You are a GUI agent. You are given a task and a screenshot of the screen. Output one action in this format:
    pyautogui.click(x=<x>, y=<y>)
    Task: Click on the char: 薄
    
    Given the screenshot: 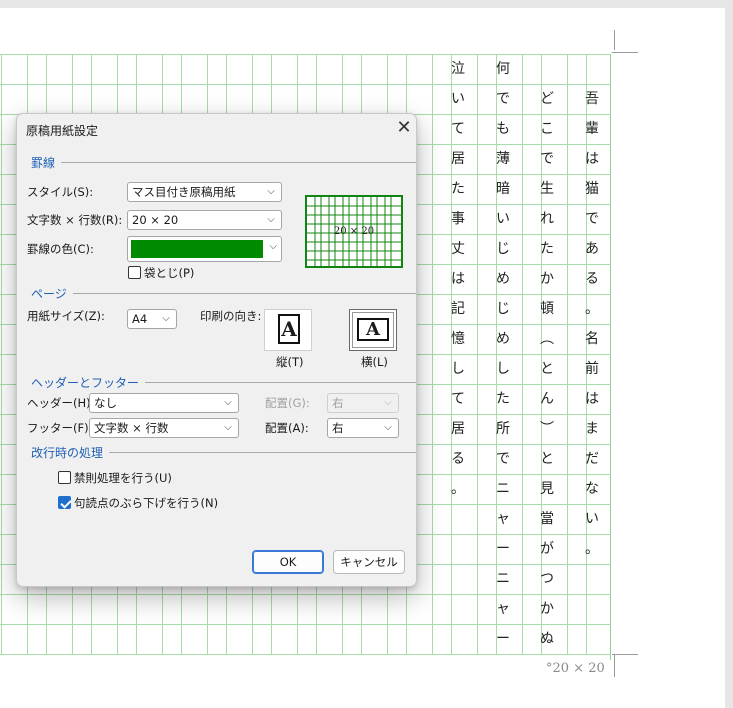 What is the action you would take?
    pyautogui.click(x=503, y=159)
    